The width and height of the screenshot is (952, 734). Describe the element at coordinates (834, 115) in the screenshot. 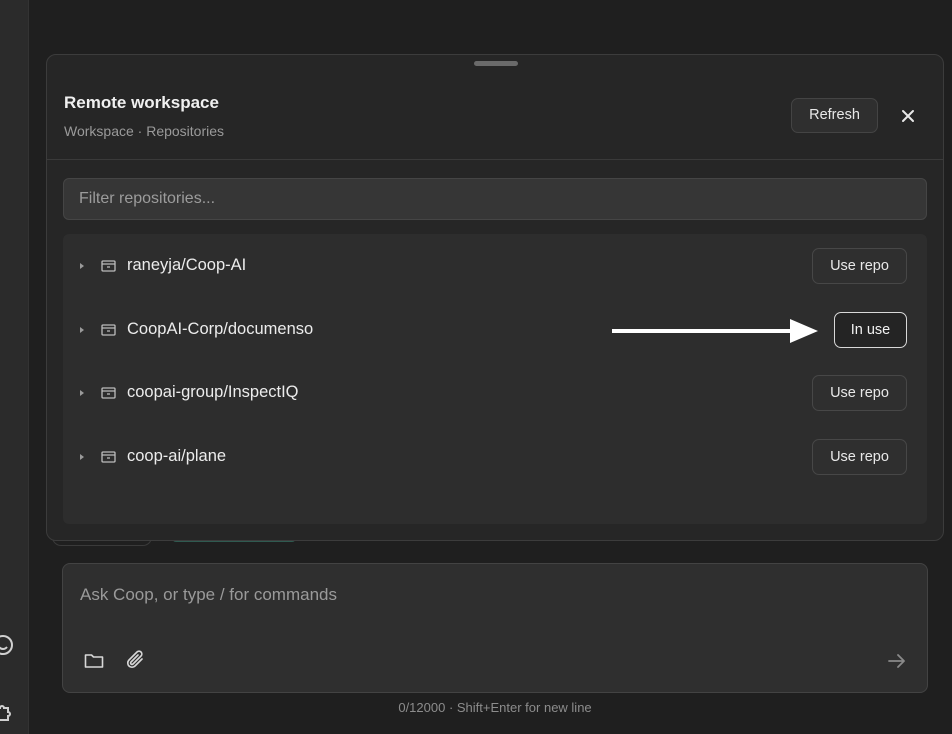

I see `refresh-button: Refresh` at that location.